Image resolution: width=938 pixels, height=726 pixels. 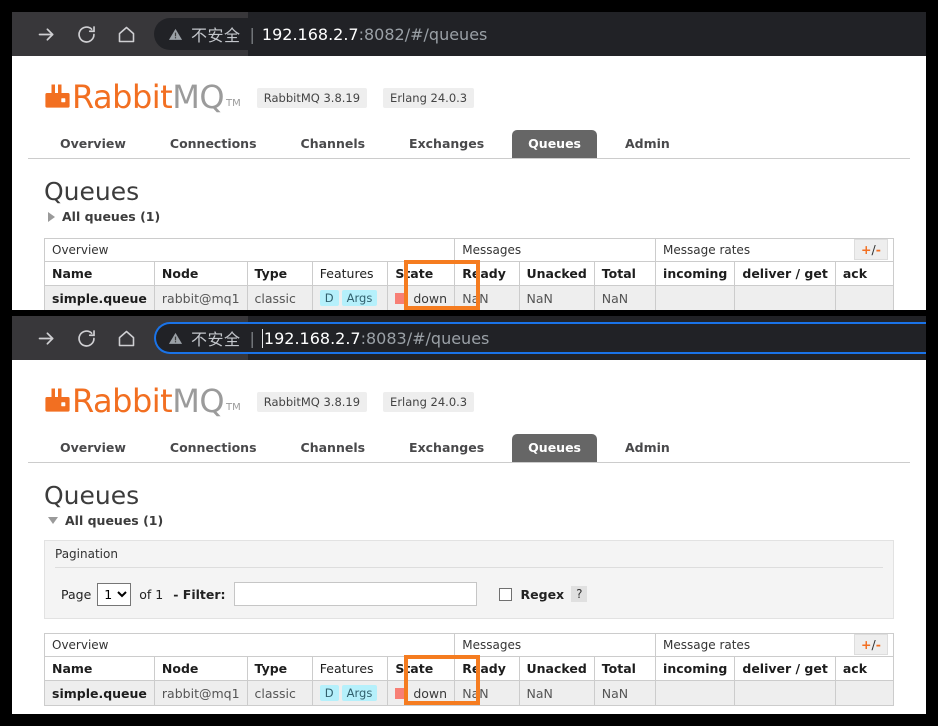 I want to click on filter-input, so click(x=355, y=594).